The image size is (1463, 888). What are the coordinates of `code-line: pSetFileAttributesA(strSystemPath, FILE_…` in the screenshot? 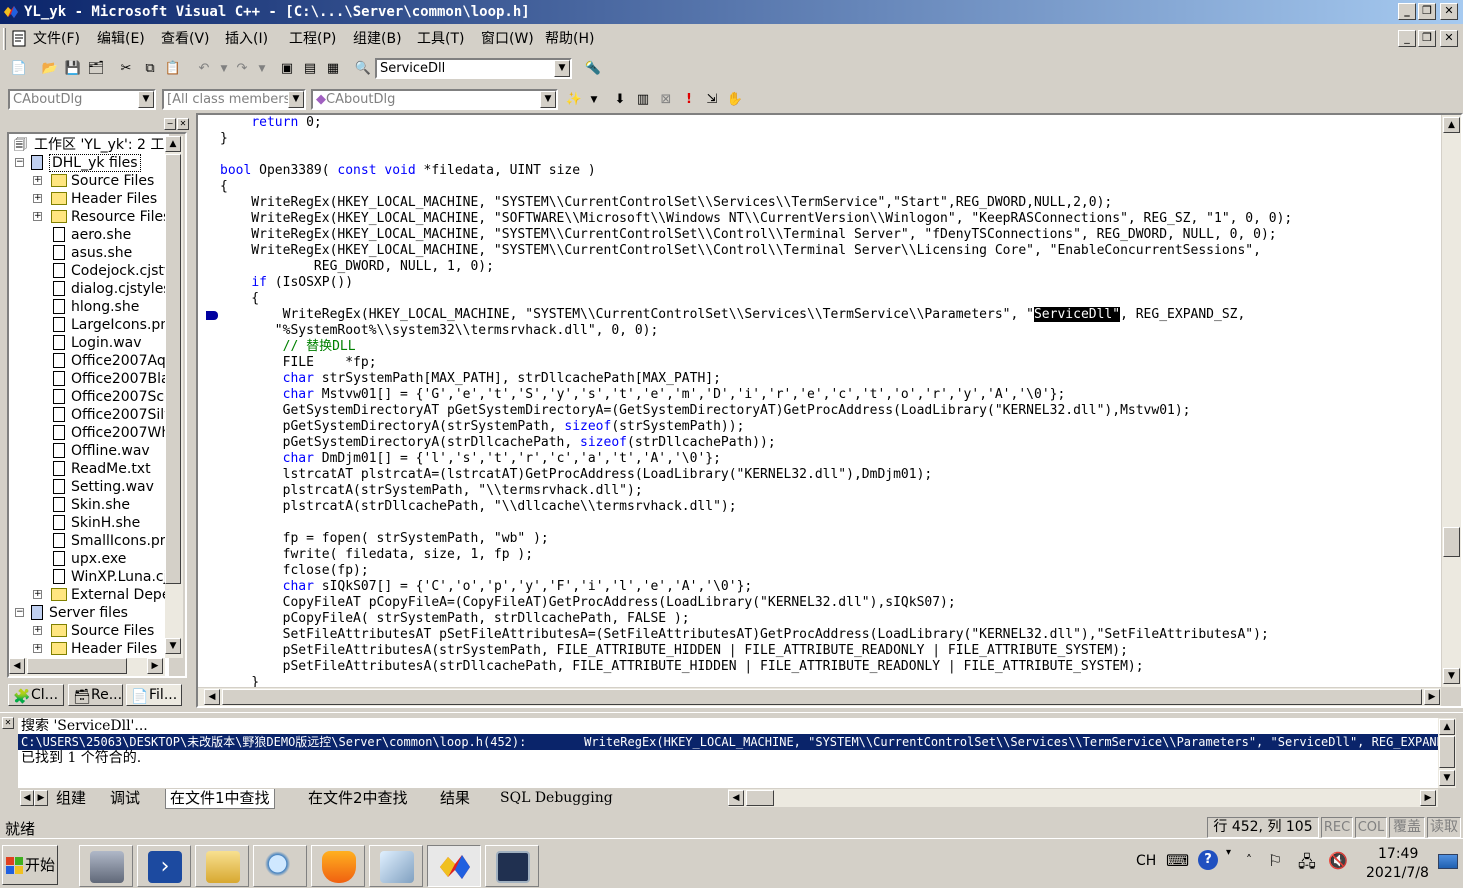 It's located at (674, 651).